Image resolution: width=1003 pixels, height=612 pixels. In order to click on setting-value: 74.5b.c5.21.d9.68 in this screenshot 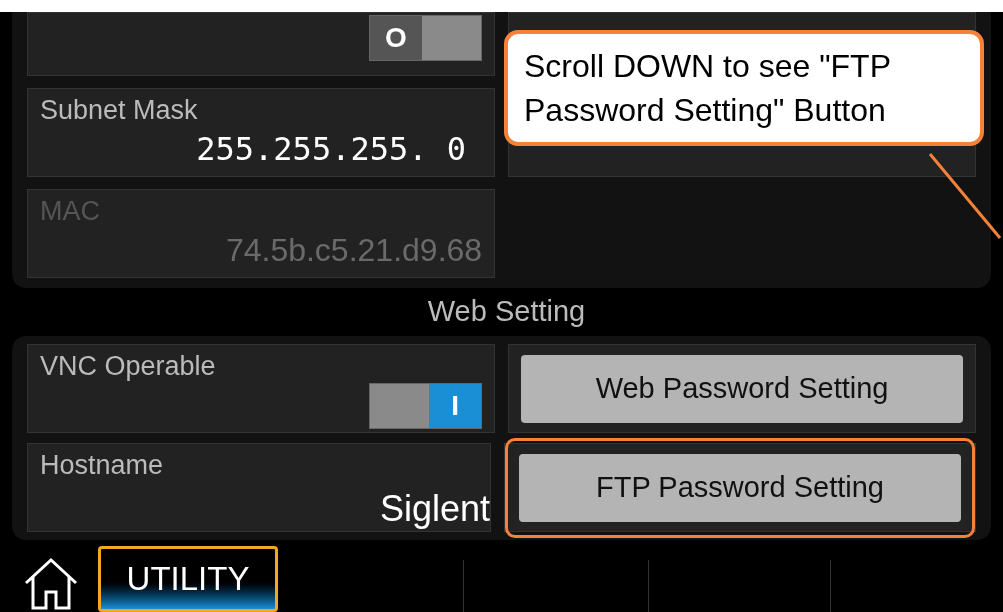, I will do `click(354, 250)`.